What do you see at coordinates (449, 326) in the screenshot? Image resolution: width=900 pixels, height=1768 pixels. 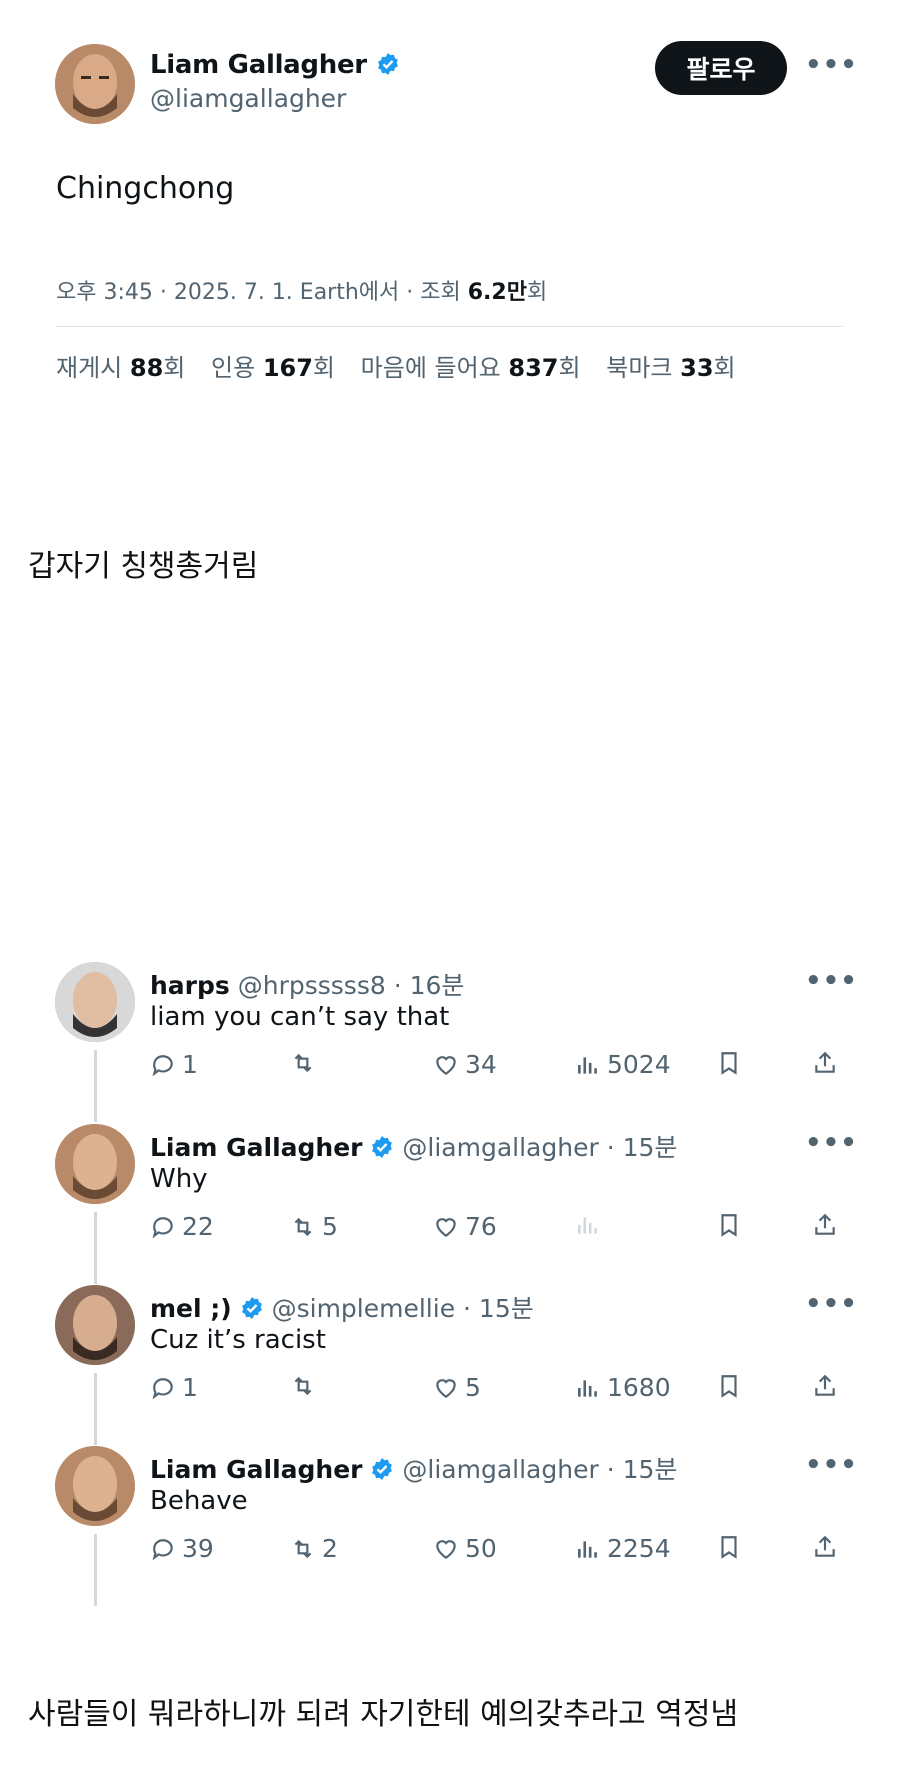 I see `divider` at bounding box center [449, 326].